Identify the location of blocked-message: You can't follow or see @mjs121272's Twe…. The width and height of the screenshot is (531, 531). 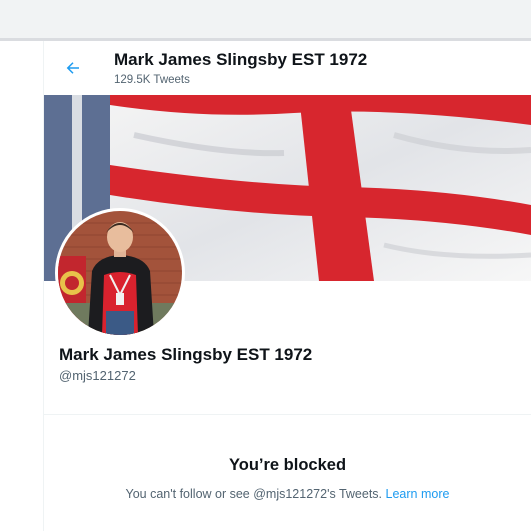
(254, 494).